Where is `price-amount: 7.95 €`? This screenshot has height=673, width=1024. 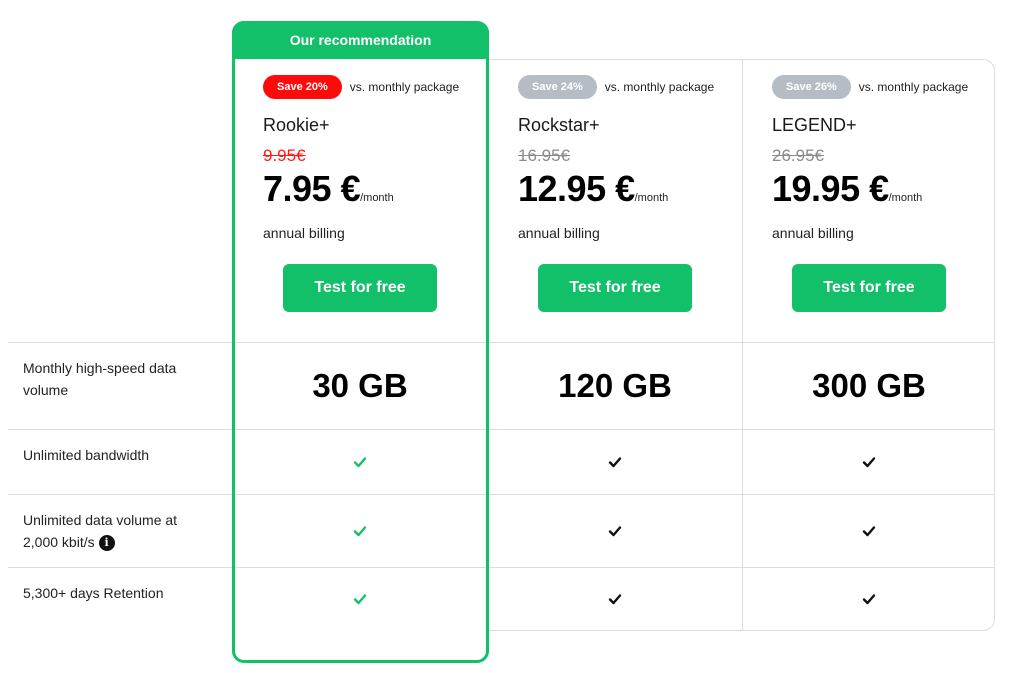
price-amount: 7.95 € is located at coordinates (312, 188).